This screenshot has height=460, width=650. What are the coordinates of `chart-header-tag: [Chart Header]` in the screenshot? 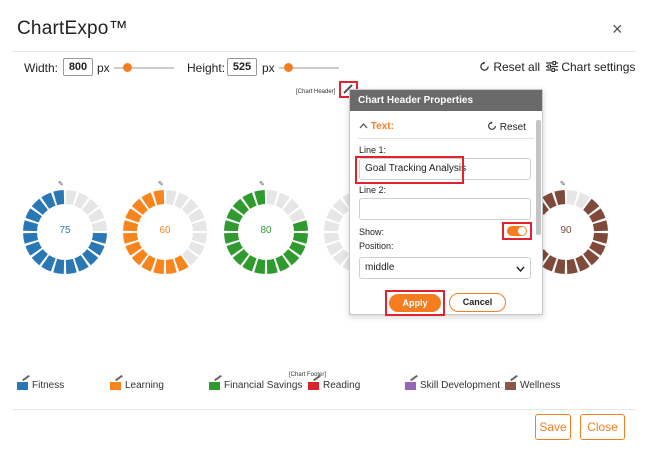 It's located at (316, 92).